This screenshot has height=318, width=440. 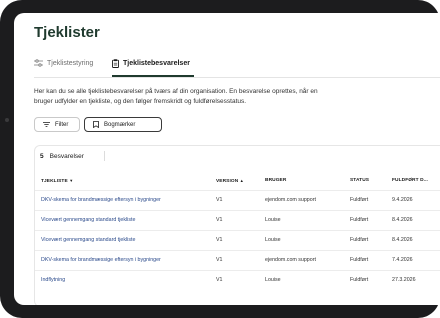 What do you see at coordinates (402, 200) in the screenshot?
I see `completed-date-cell: 9.4.2026` at bounding box center [402, 200].